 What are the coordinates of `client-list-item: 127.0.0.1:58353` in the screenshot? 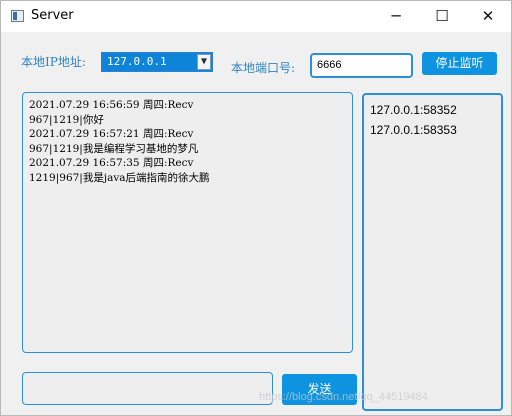 It's located at (432, 130).